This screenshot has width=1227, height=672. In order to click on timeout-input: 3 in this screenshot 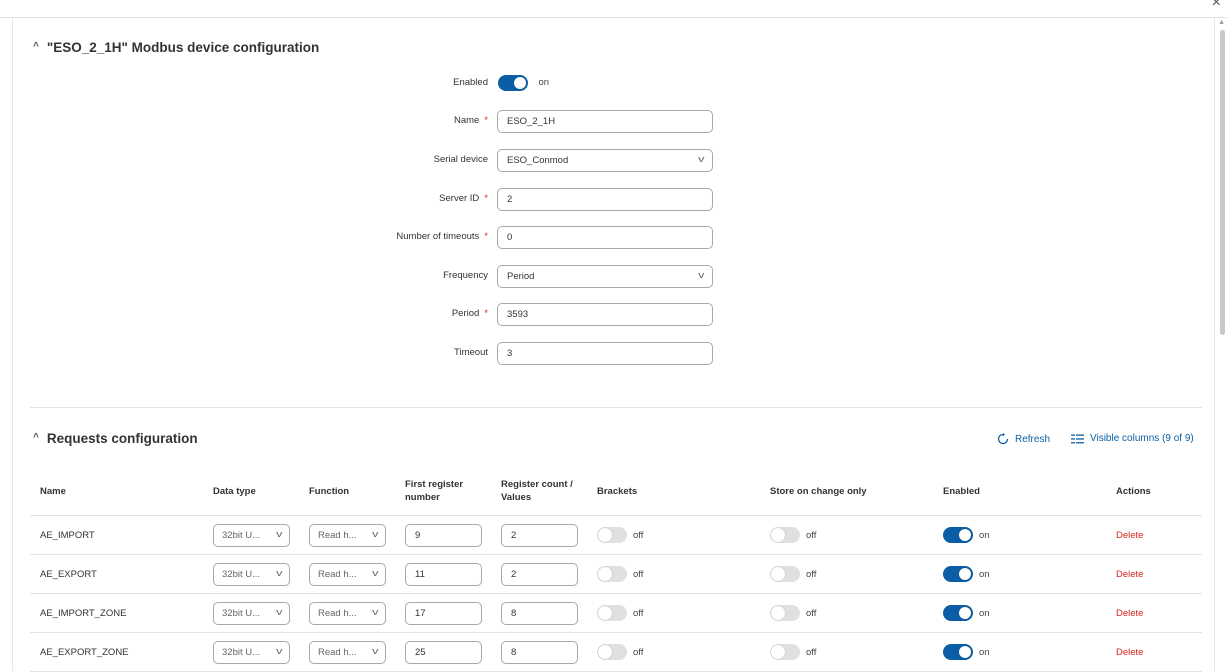, I will do `click(605, 353)`.